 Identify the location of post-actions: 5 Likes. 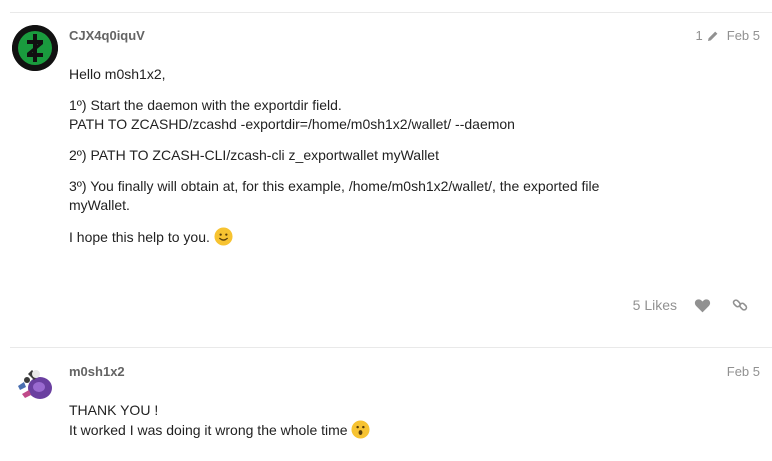
(691, 305).